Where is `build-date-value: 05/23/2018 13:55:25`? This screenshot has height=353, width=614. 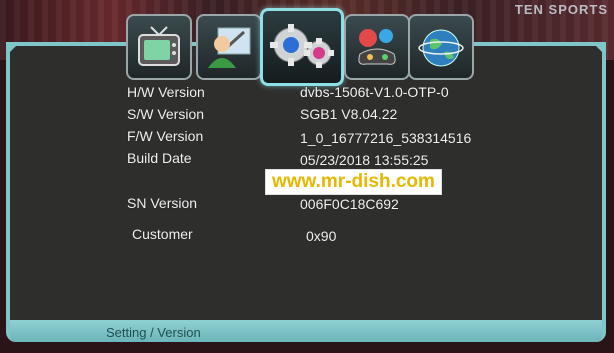
build-date-value: 05/23/2018 13:55:25 is located at coordinates (364, 160).